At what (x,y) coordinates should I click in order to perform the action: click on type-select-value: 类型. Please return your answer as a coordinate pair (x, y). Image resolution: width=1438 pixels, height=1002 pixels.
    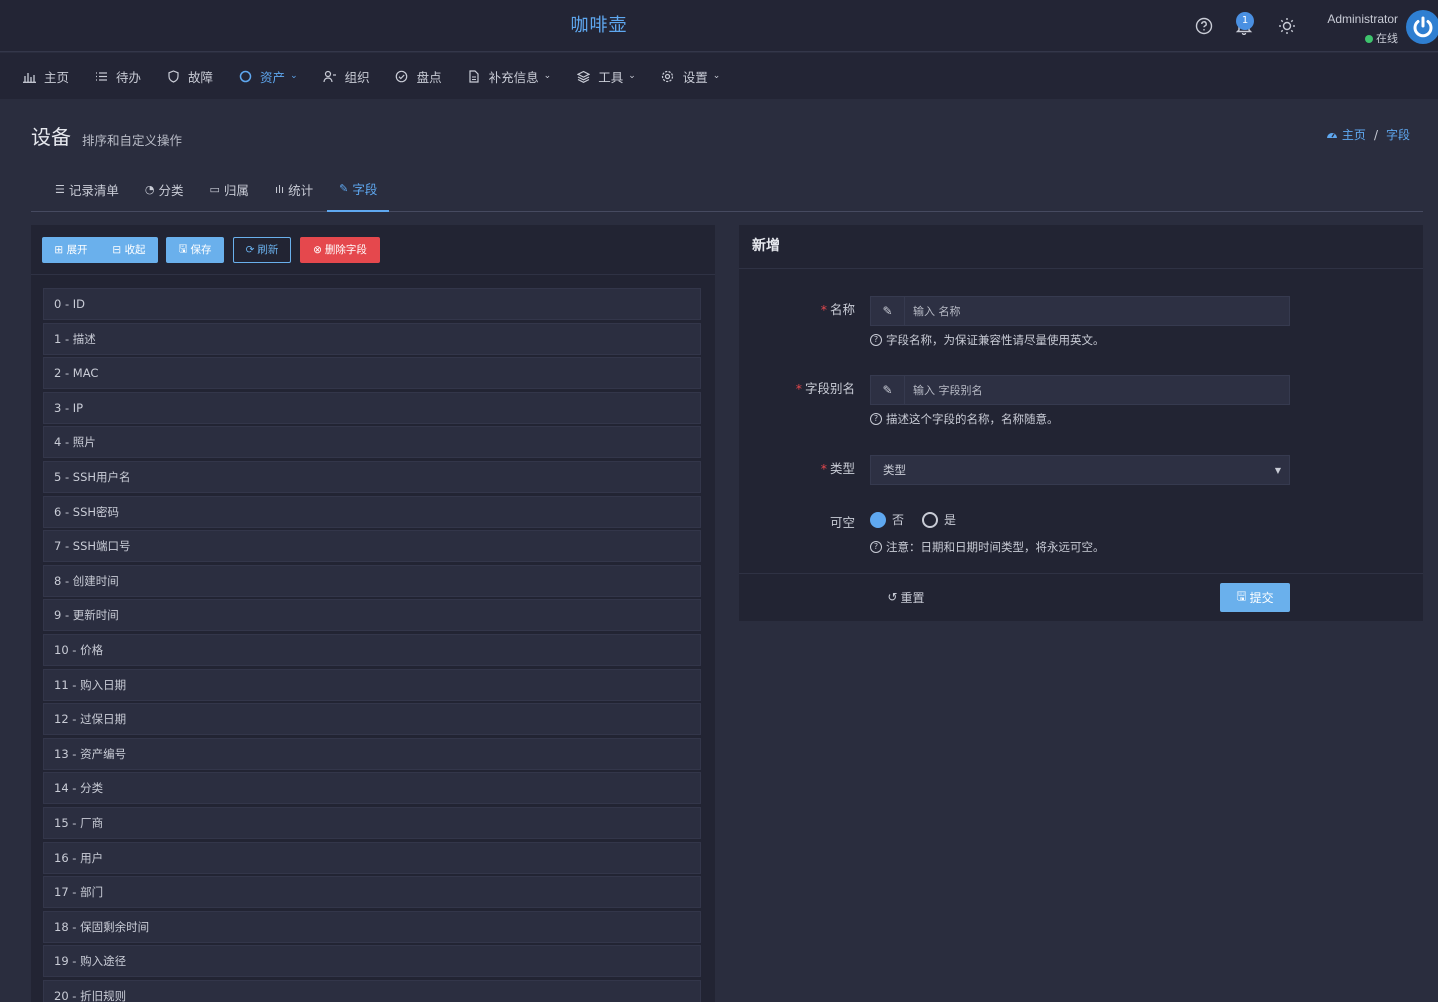
    Looking at the image, I should click on (894, 470).